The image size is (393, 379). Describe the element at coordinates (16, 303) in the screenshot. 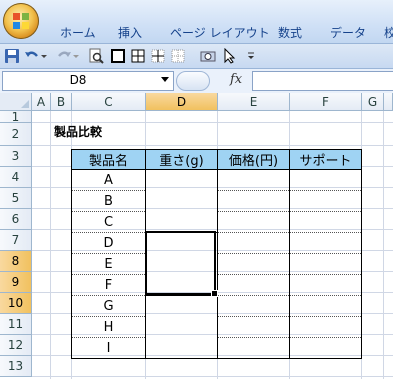

I see `row-header-10: 10` at that location.